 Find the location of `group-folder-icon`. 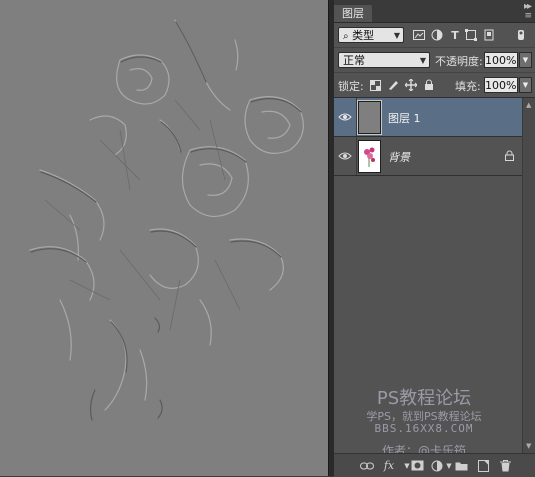

group-folder-icon is located at coordinates (461, 465).